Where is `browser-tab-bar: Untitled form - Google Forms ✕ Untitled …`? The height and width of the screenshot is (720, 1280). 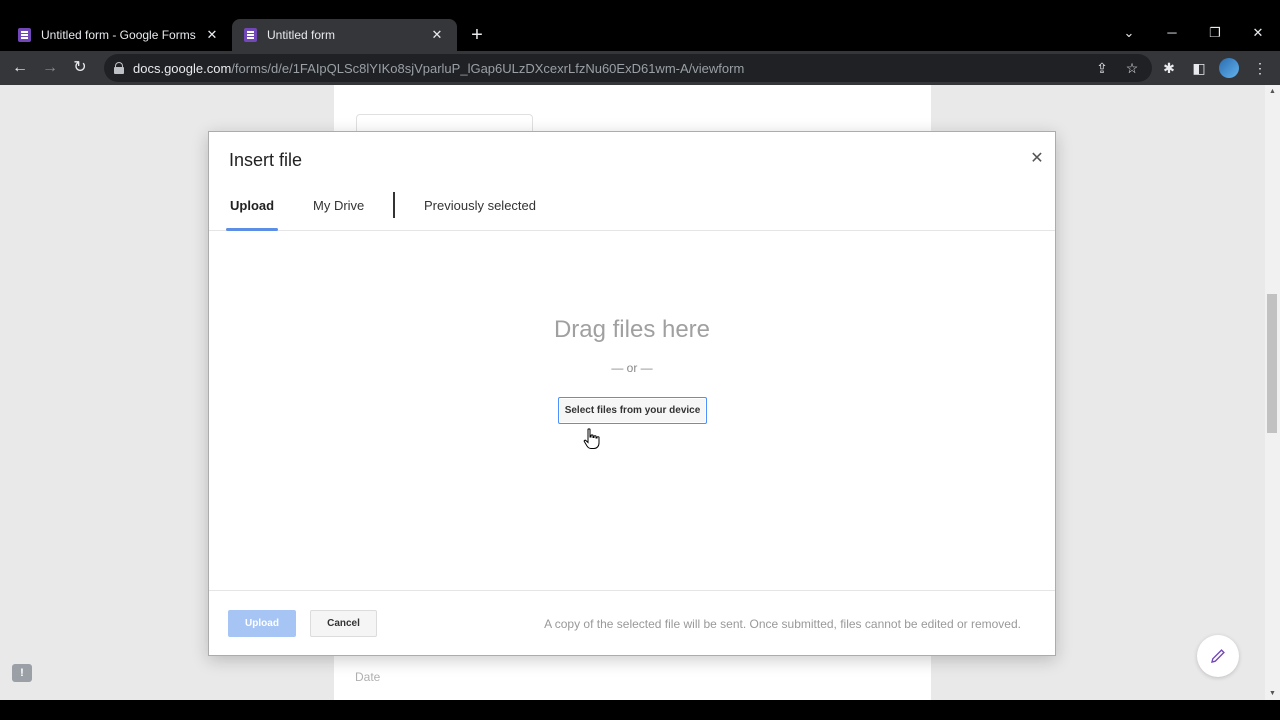 browser-tab-bar: Untitled form - Google Forms ✕ Untitled … is located at coordinates (640, 25).